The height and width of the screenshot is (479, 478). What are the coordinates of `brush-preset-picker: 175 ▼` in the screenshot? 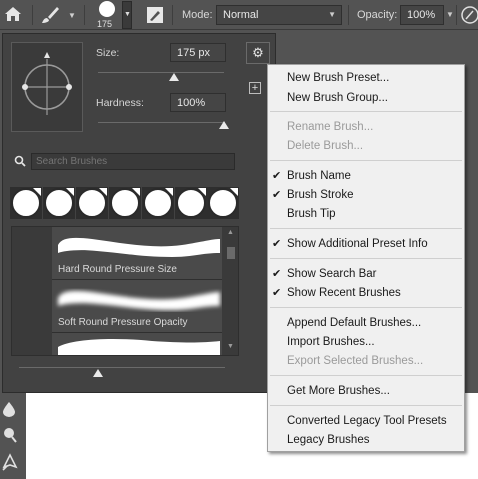 It's located at (114, 15).